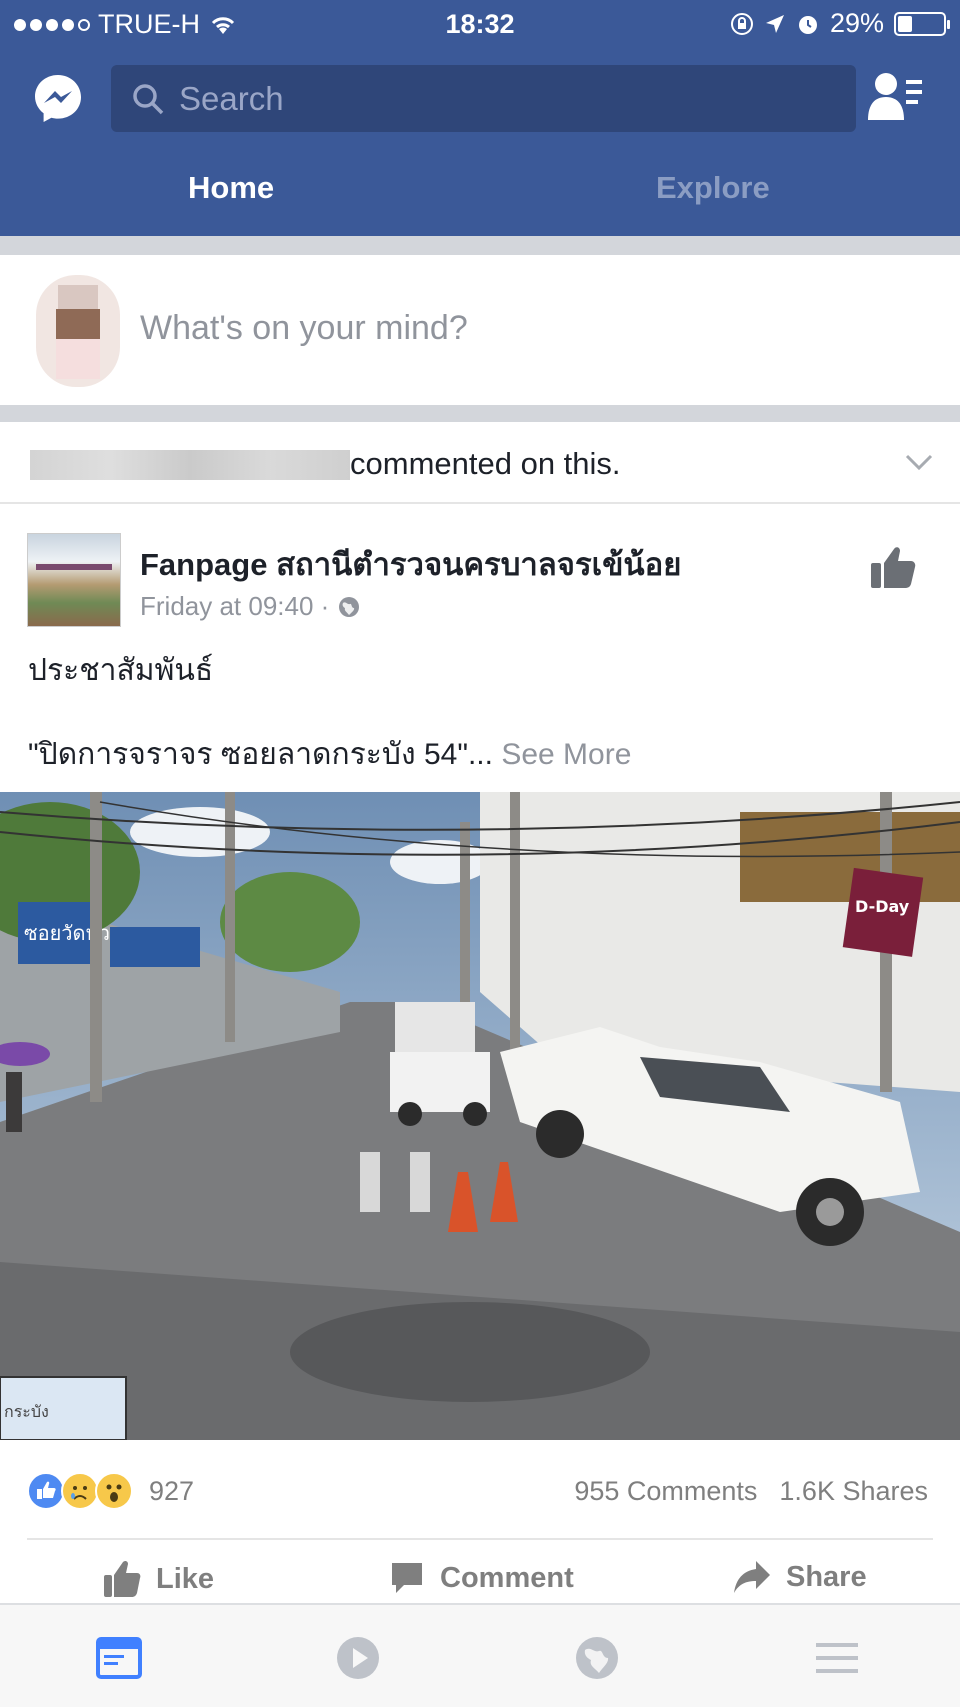  What do you see at coordinates (856, 23) in the screenshot?
I see `battery-percent: 29%` at bounding box center [856, 23].